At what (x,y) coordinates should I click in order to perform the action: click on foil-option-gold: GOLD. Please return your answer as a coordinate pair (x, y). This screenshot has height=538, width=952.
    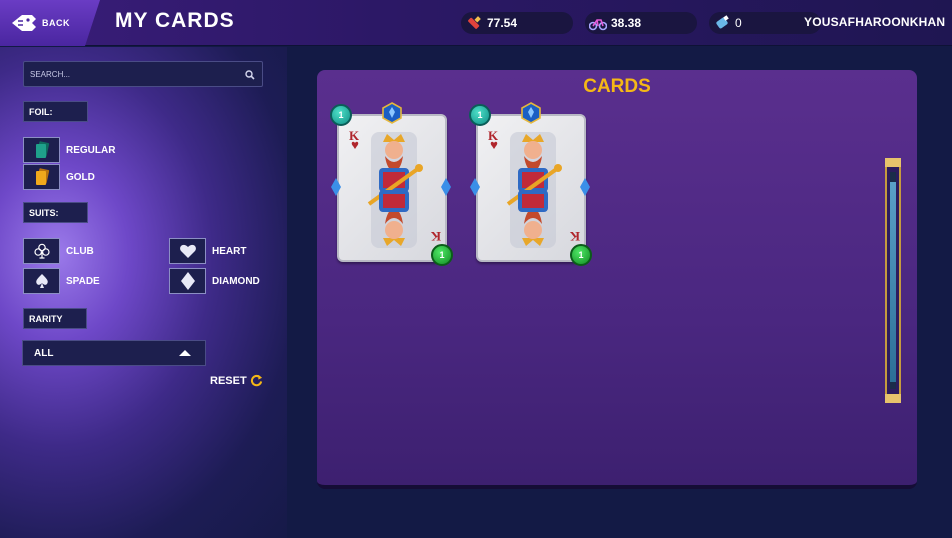
    Looking at the image, I should click on (59, 177).